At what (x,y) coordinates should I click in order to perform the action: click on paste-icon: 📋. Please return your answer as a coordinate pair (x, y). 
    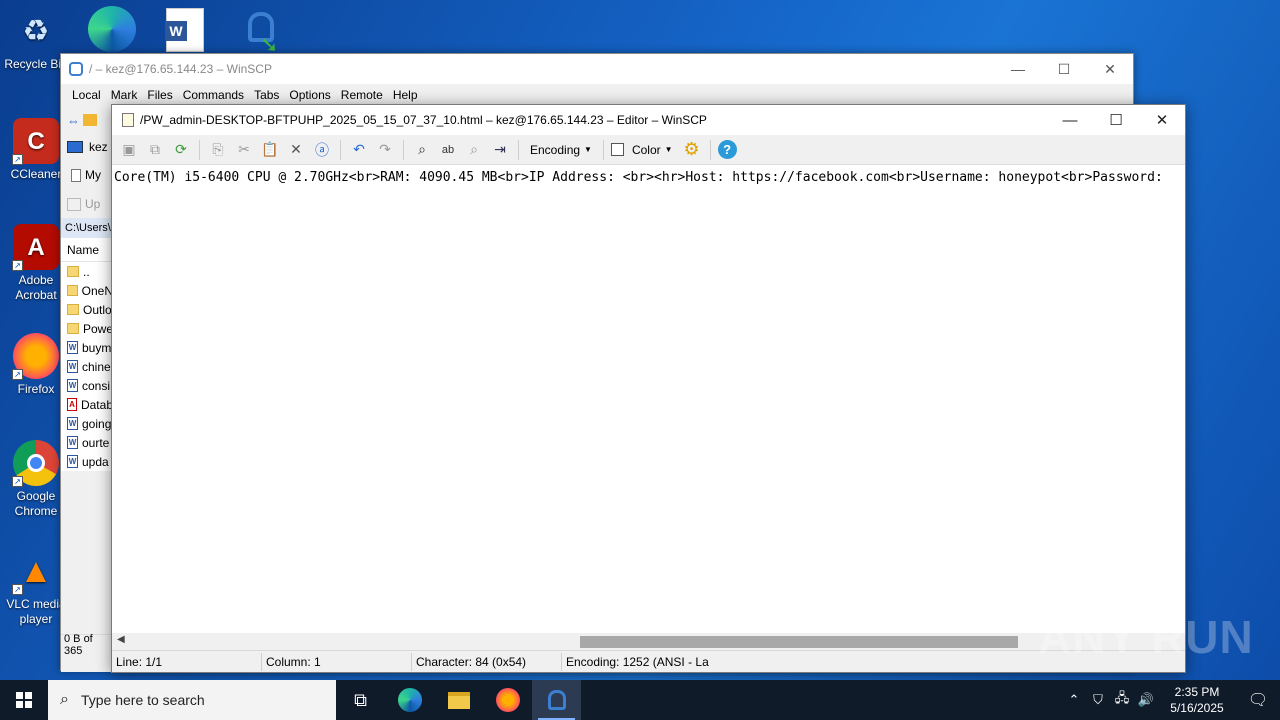
    Looking at the image, I should click on (270, 150).